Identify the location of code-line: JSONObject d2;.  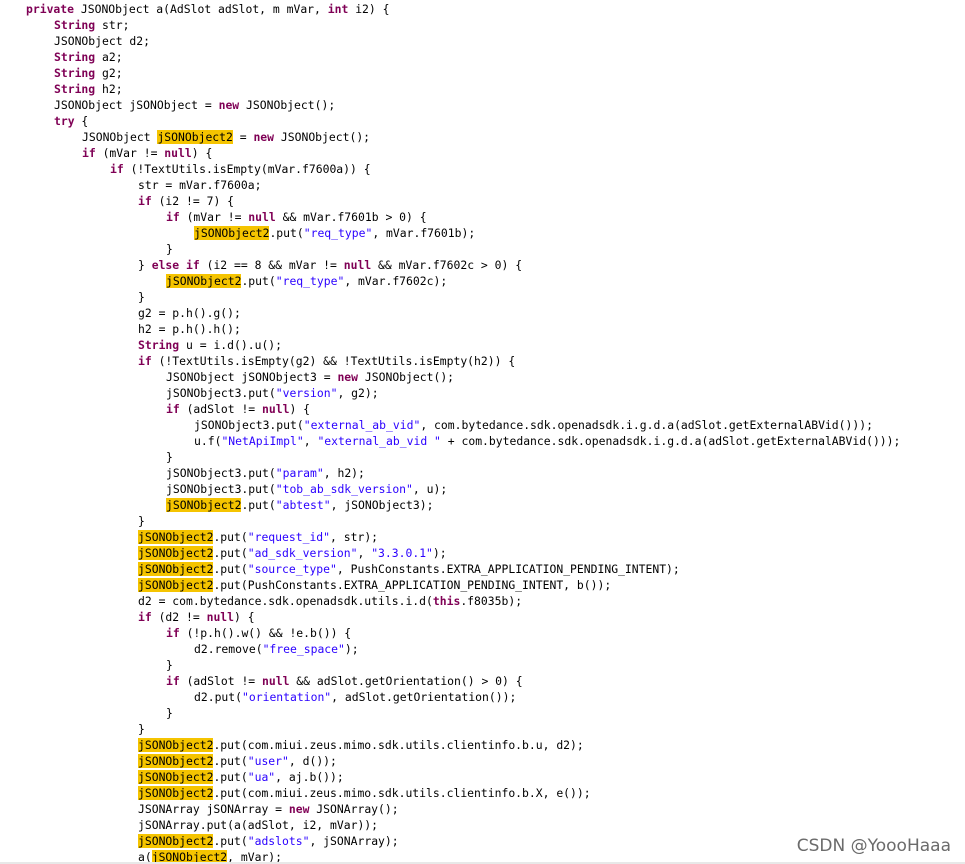
(102, 41).